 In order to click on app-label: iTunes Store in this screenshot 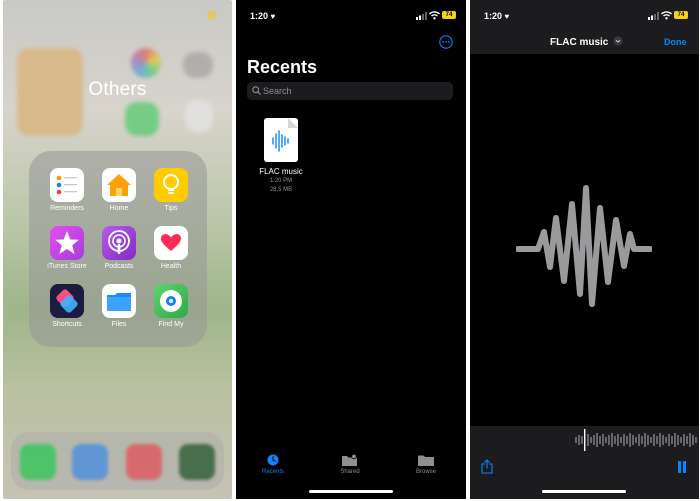, I will do `click(67, 266)`.